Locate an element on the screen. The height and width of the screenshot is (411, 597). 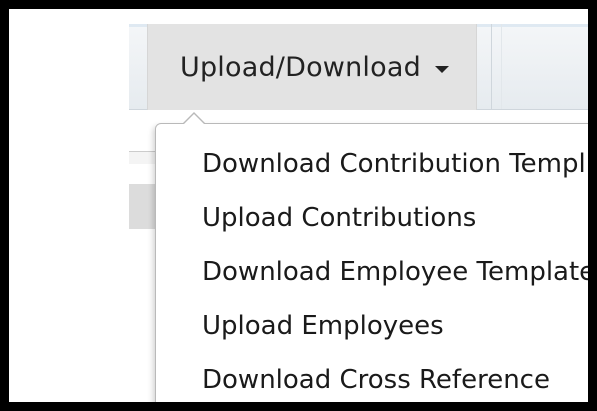
caret-down-icon is located at coordinates (441, 69).